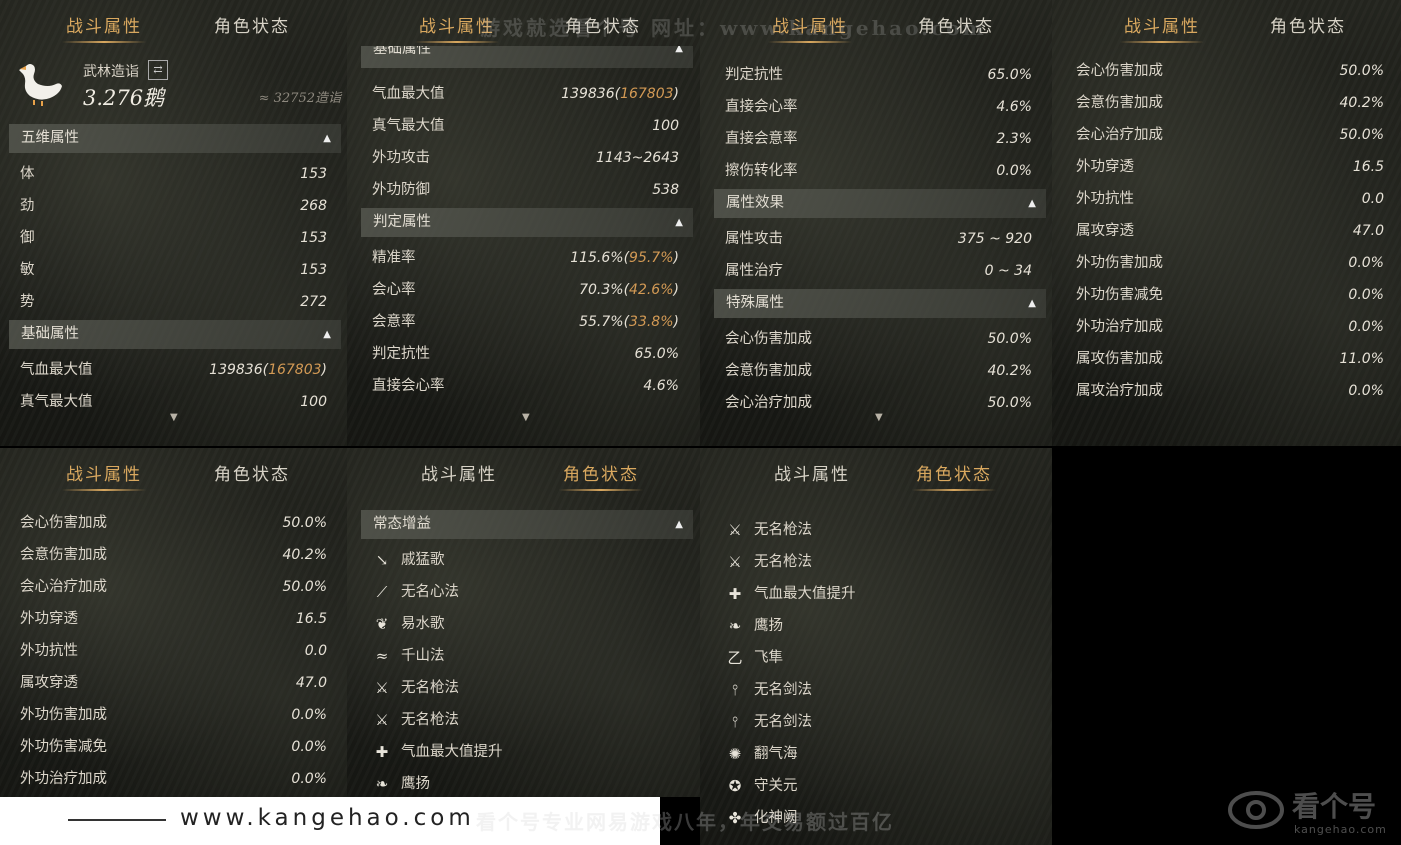 Image resolution: width=1401 pixels, height=845 pixels. What do you see at coordinates (783, 690) in the screenshot?
I see `buff-name: 无名剑法` at bounding box center [783, 690].